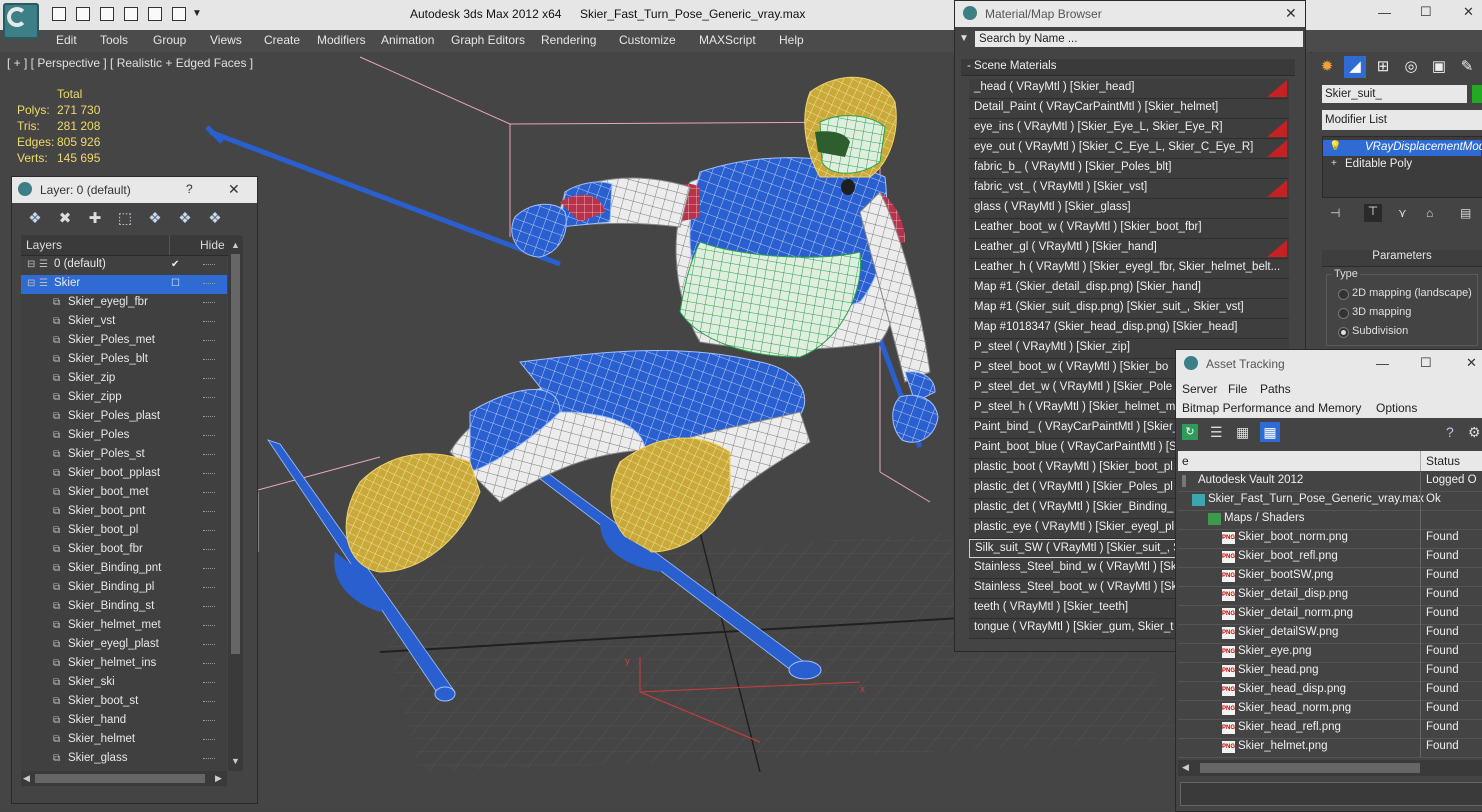 The image size is (1482, 812). Describe the element at coordinates (1271, 408) in the screenshot. I see `menu-bitmap-performance: Bitmap Performance and Memory` at that location.